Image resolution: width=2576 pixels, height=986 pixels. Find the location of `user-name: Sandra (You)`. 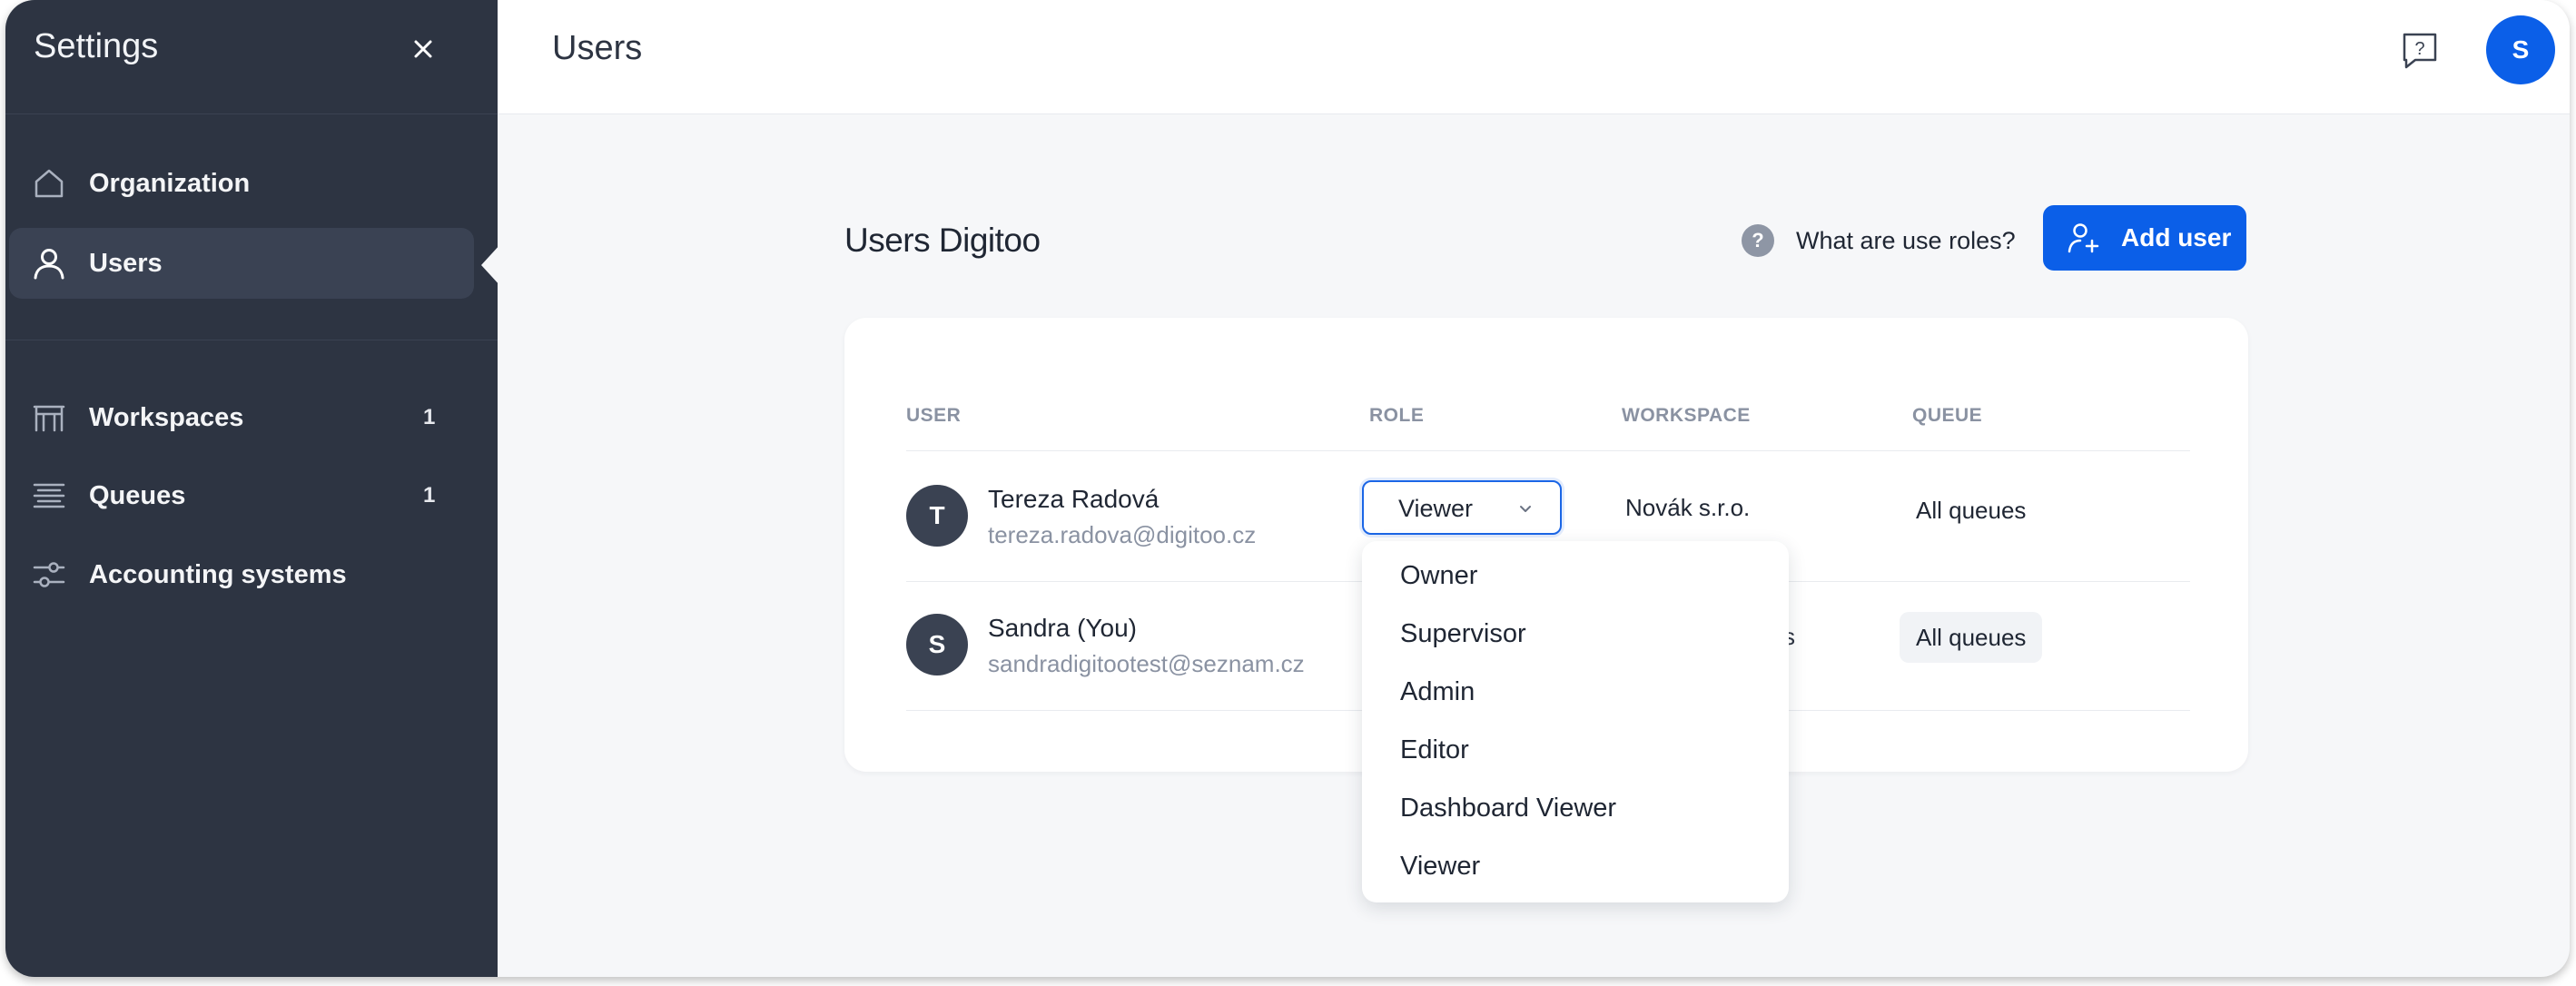

user-name: Sandra (You) is located at coordinates (1062, 628).